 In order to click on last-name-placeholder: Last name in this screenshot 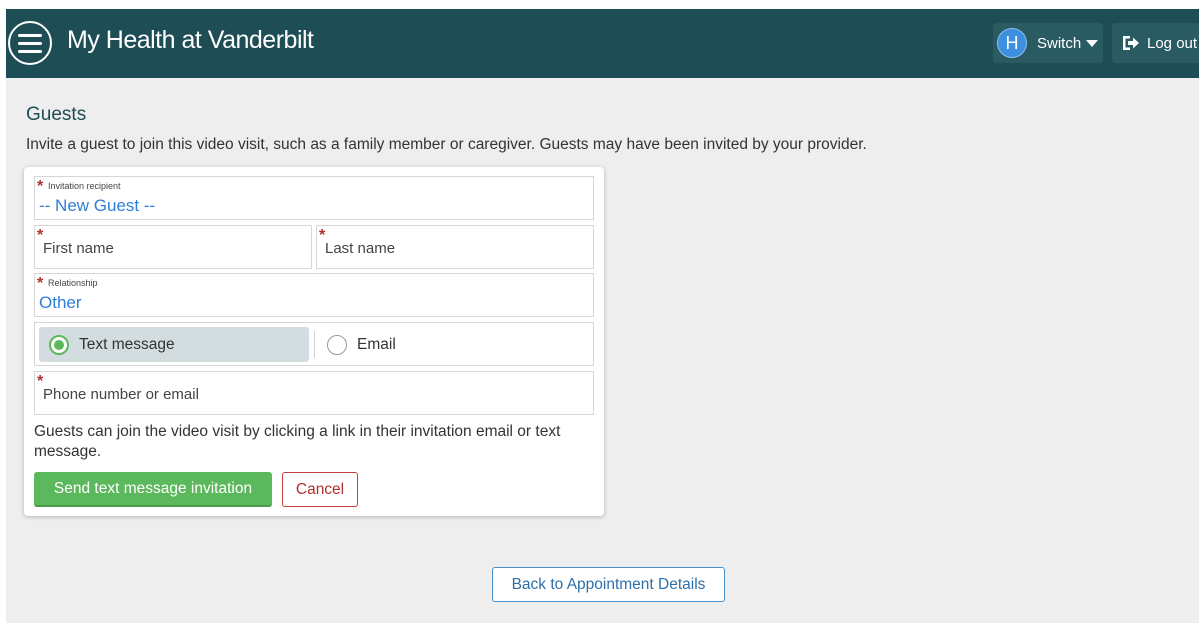, I will do `click(360, 248)`.